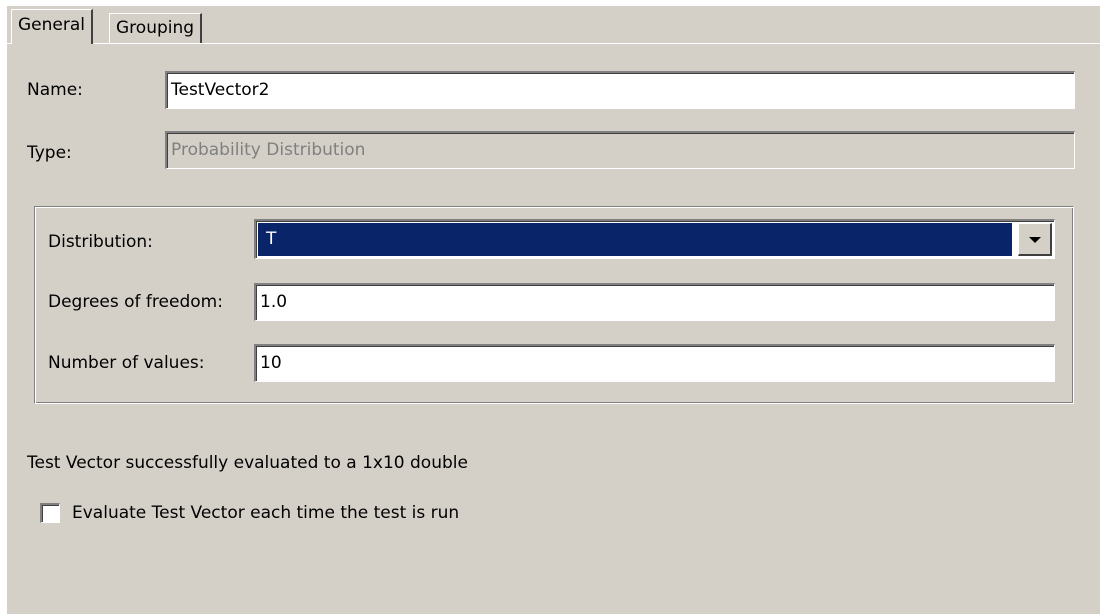  Describe the element at coordinates (553, 43) in the screenshot. I see `tab-strip-divider` at that location.